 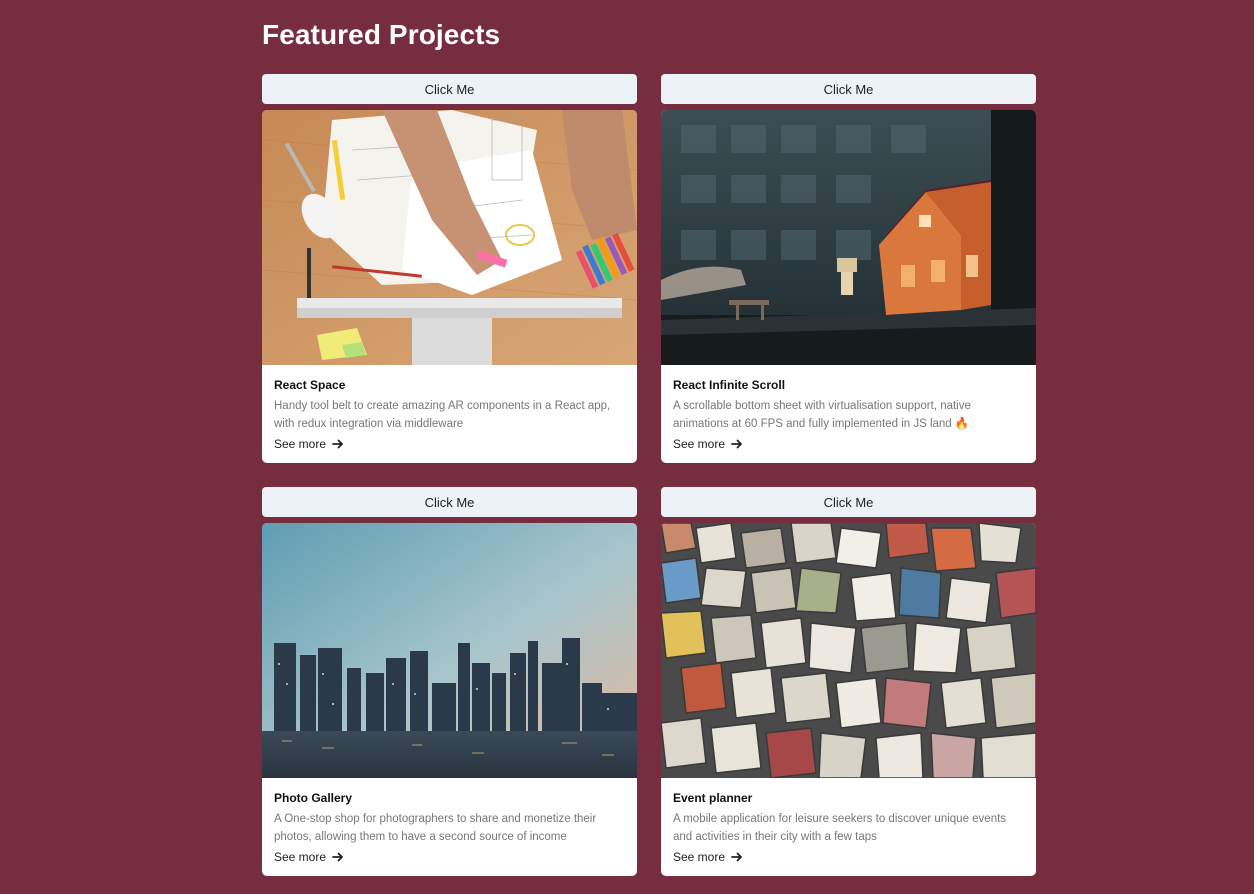 What do you see at coordinates (310, 385) in the screenshot?
I see `card-title: React Space` at bounding box center [310, 385].